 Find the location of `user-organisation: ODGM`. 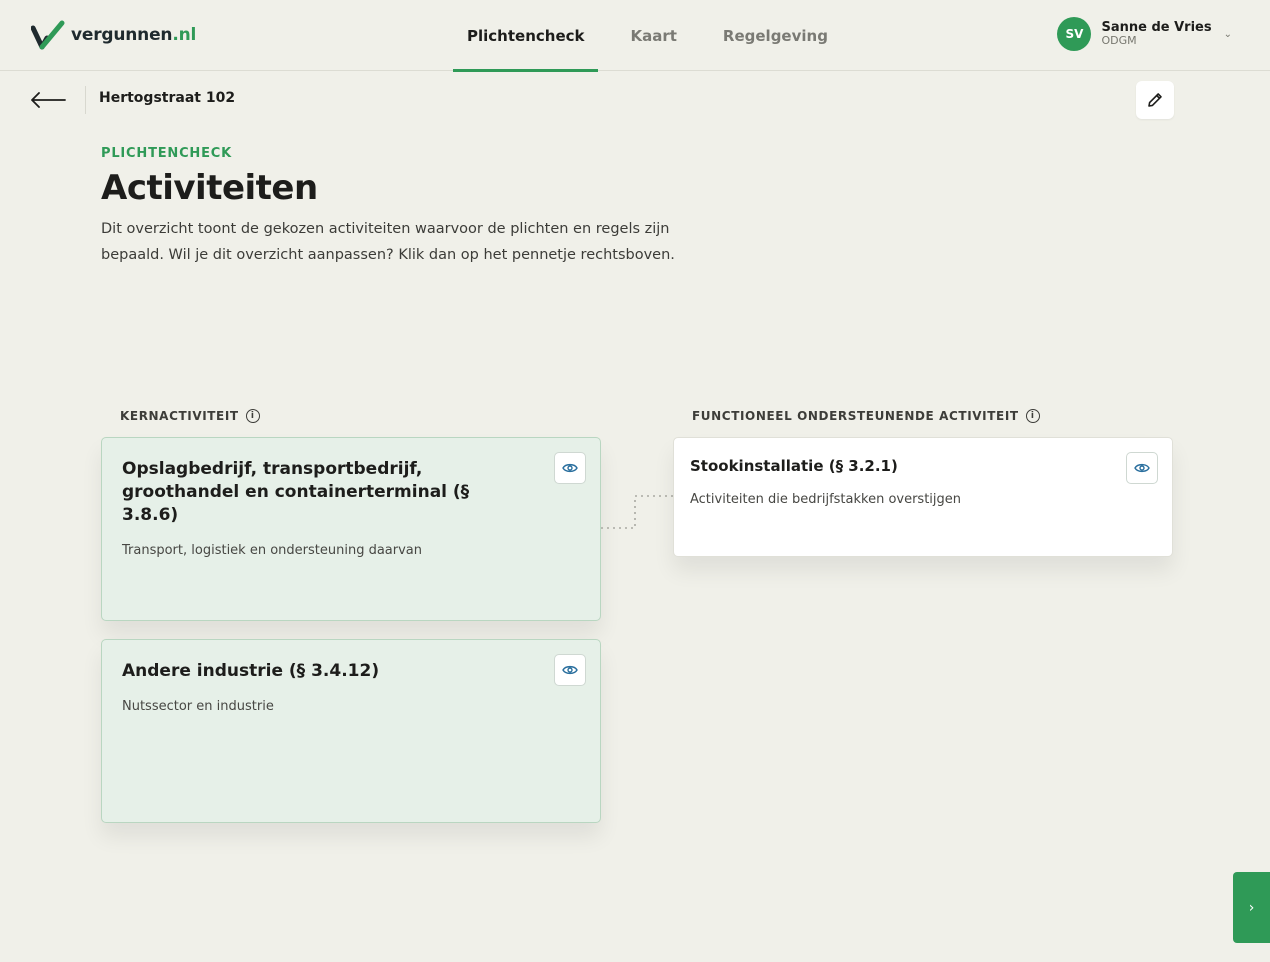

user-organisation: ODGM is located at coordinates (1119, 41).